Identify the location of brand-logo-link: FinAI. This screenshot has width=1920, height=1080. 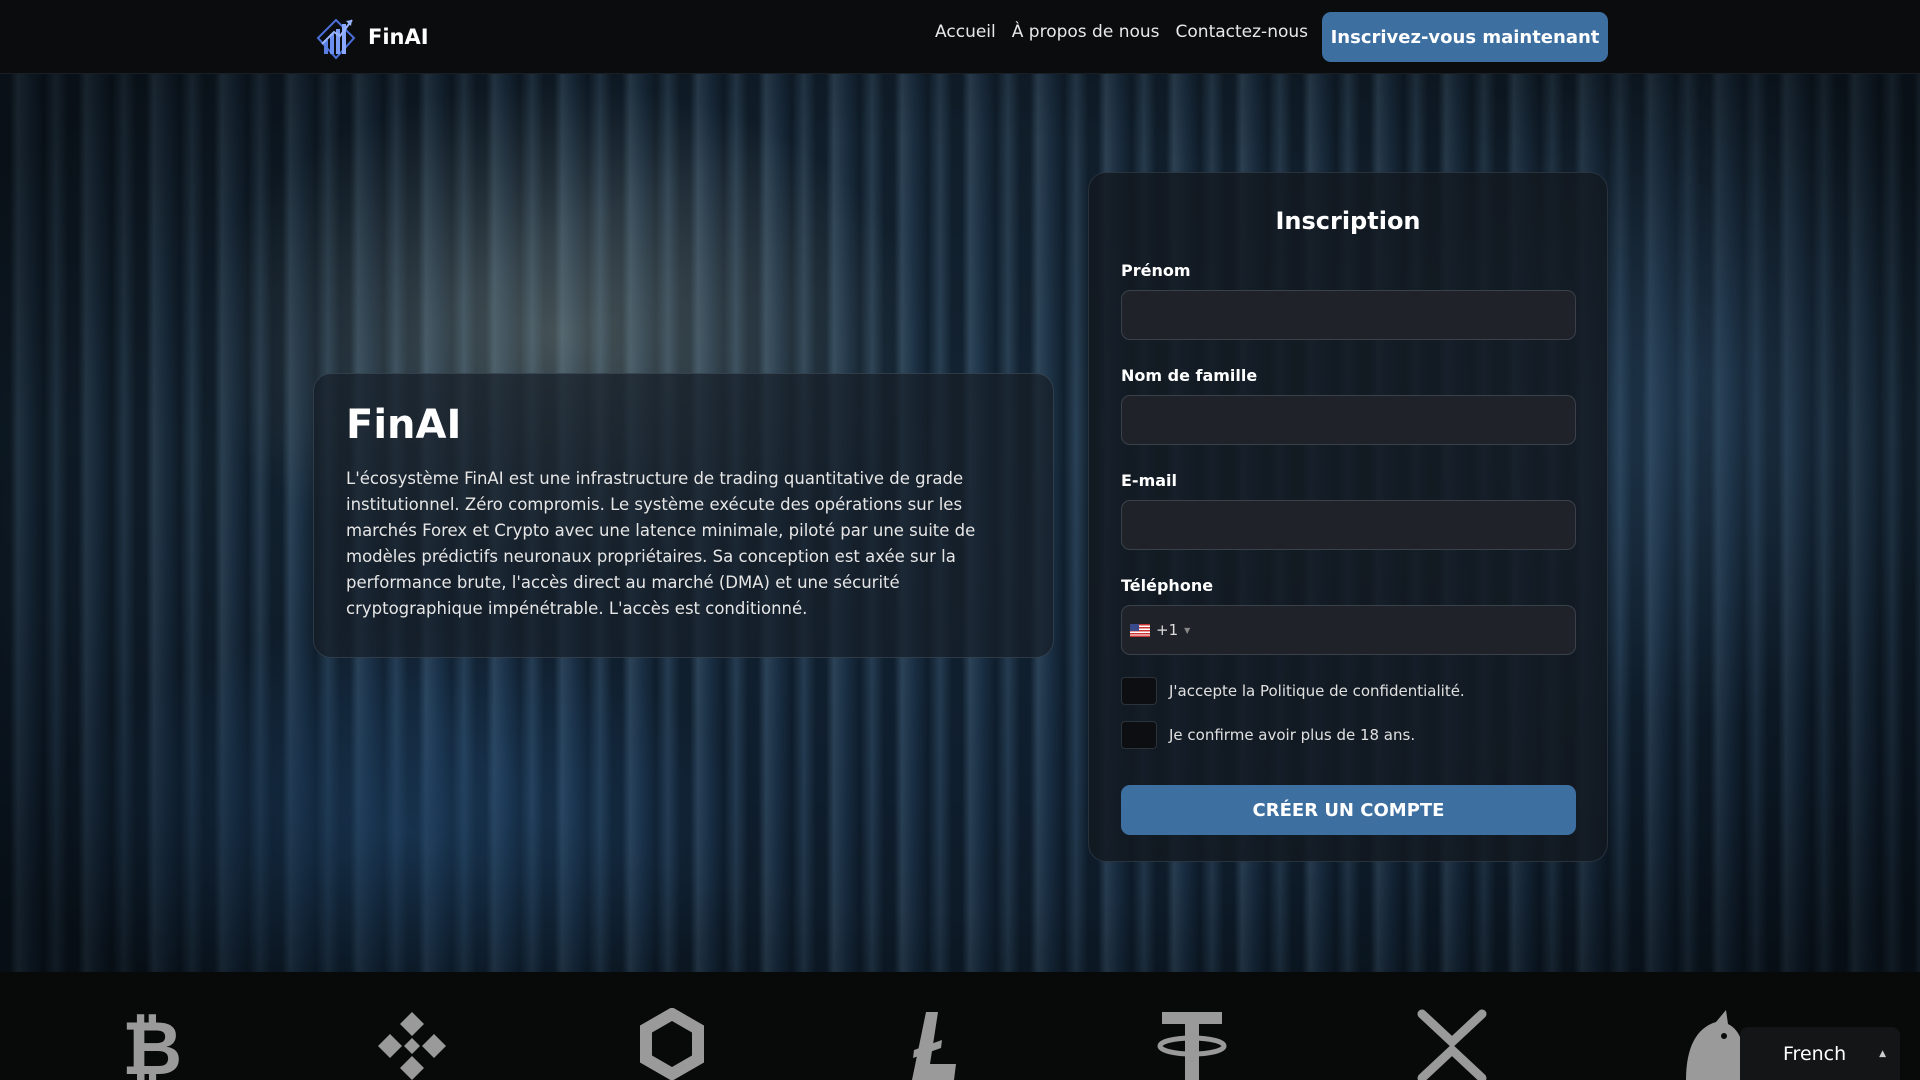
(371, 37).